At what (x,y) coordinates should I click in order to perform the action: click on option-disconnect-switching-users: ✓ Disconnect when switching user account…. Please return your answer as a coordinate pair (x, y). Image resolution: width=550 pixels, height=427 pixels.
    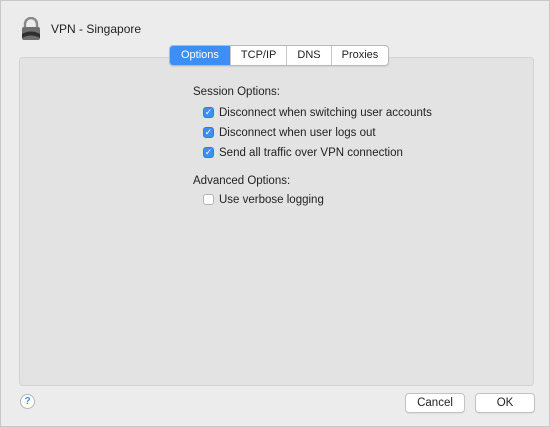
    Looking at the image, I should click on (317, 112).